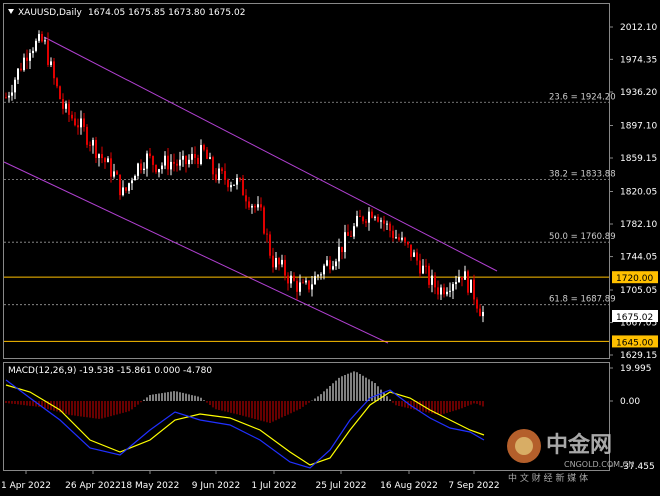 Image resolution: width=660 pixels, height=496 pixels. What do you see at coordinates (634, 343) in the screenshot?
I see `level-tag-label: 1645.00` at bounding box center [634, 343].